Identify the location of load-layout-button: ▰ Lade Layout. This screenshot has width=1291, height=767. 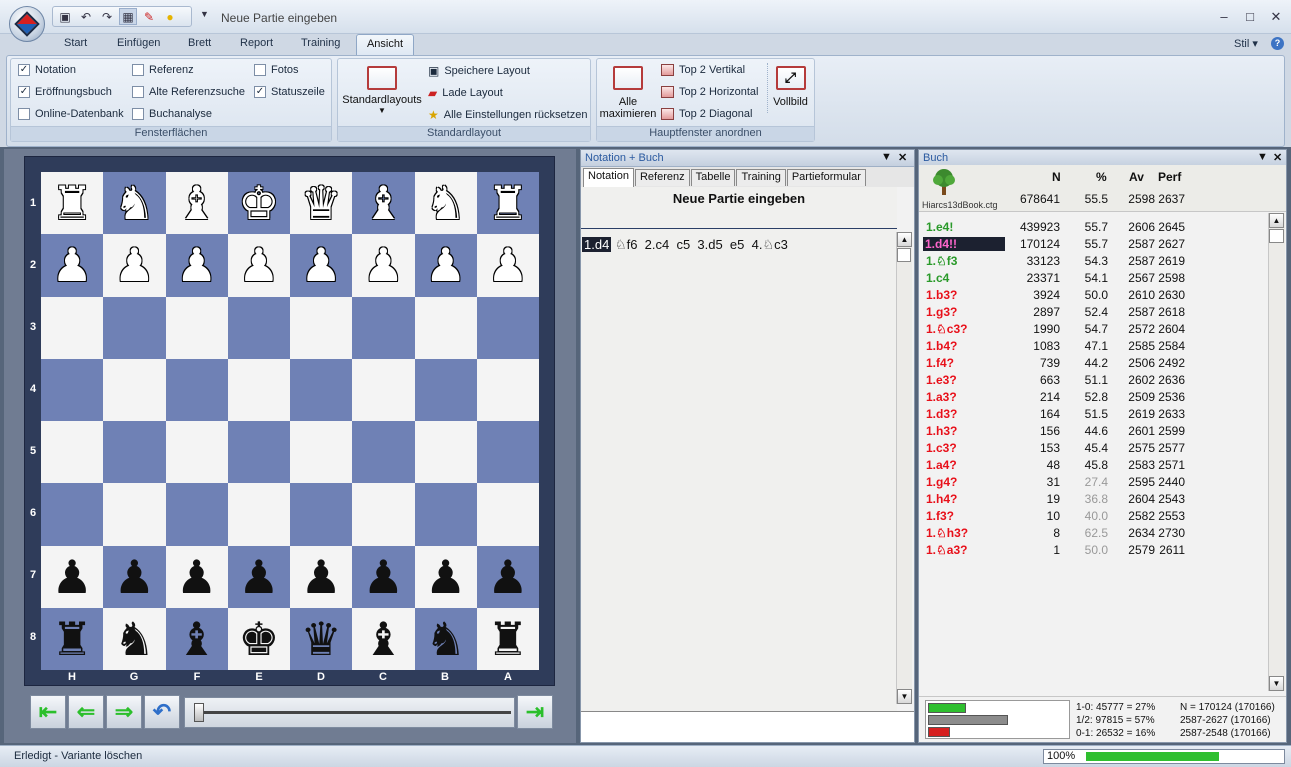
(465, 93).